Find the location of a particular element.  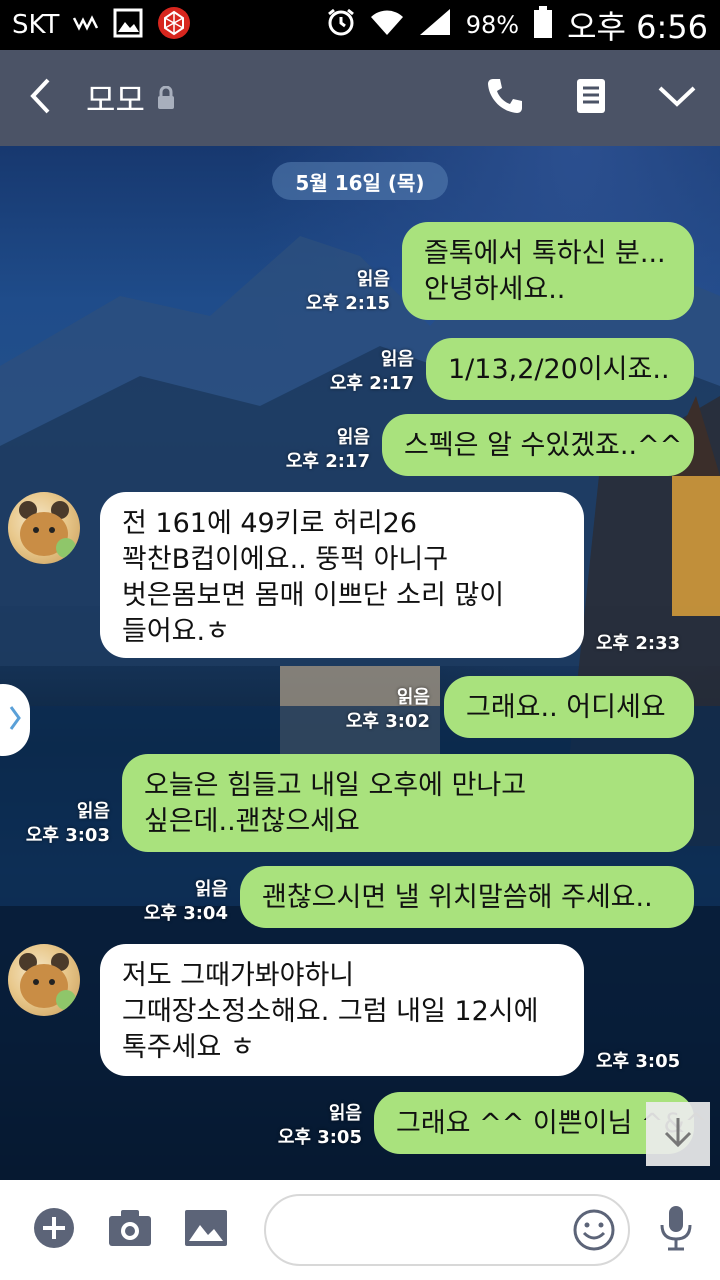

chevron-down-icon is located at coordinates (677, 98).